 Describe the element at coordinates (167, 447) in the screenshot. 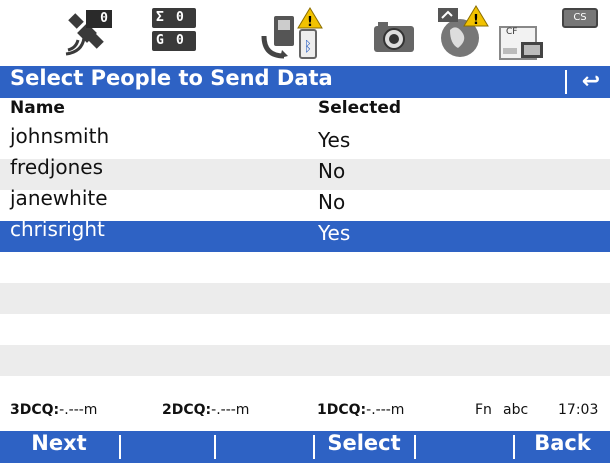

I see `f2-button` at that location.